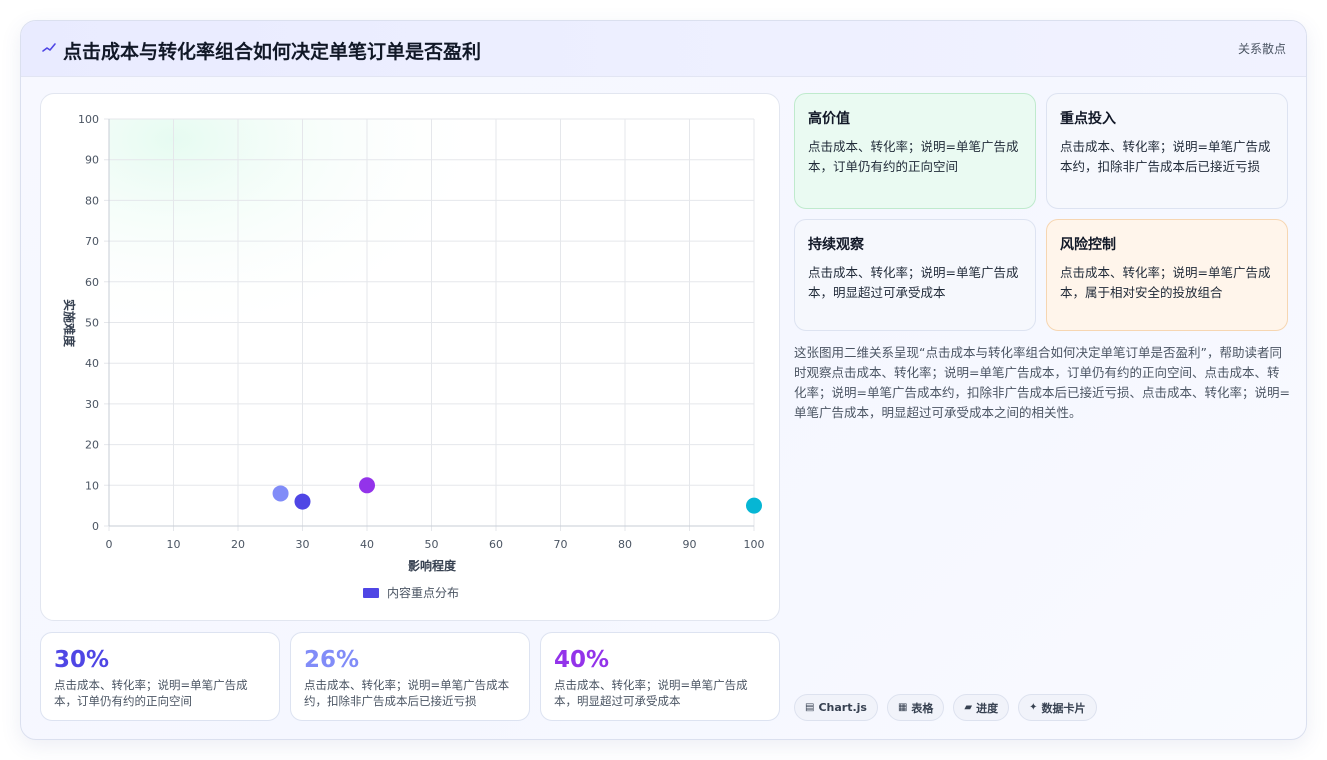 The image size is (1327, 760). Describe the element at coordinates (371, 593) in the screenshot. I see `legend-swatch` at that location.